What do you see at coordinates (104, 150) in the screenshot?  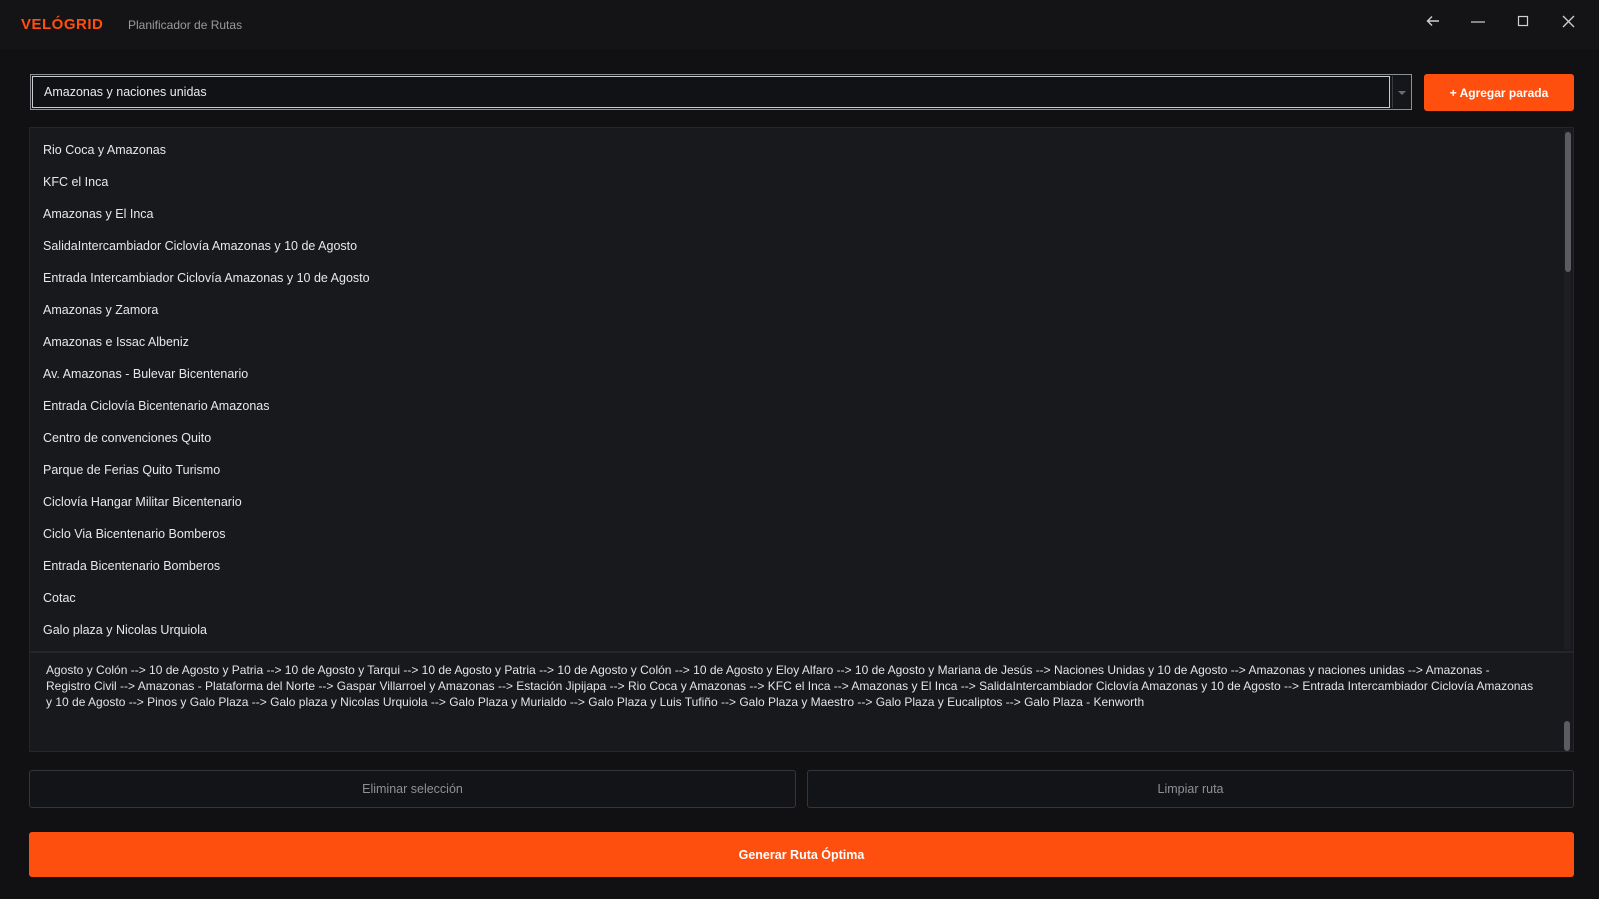 I see `list-item: Rio Coca y Amazonas` at bounding box center [104, 150].